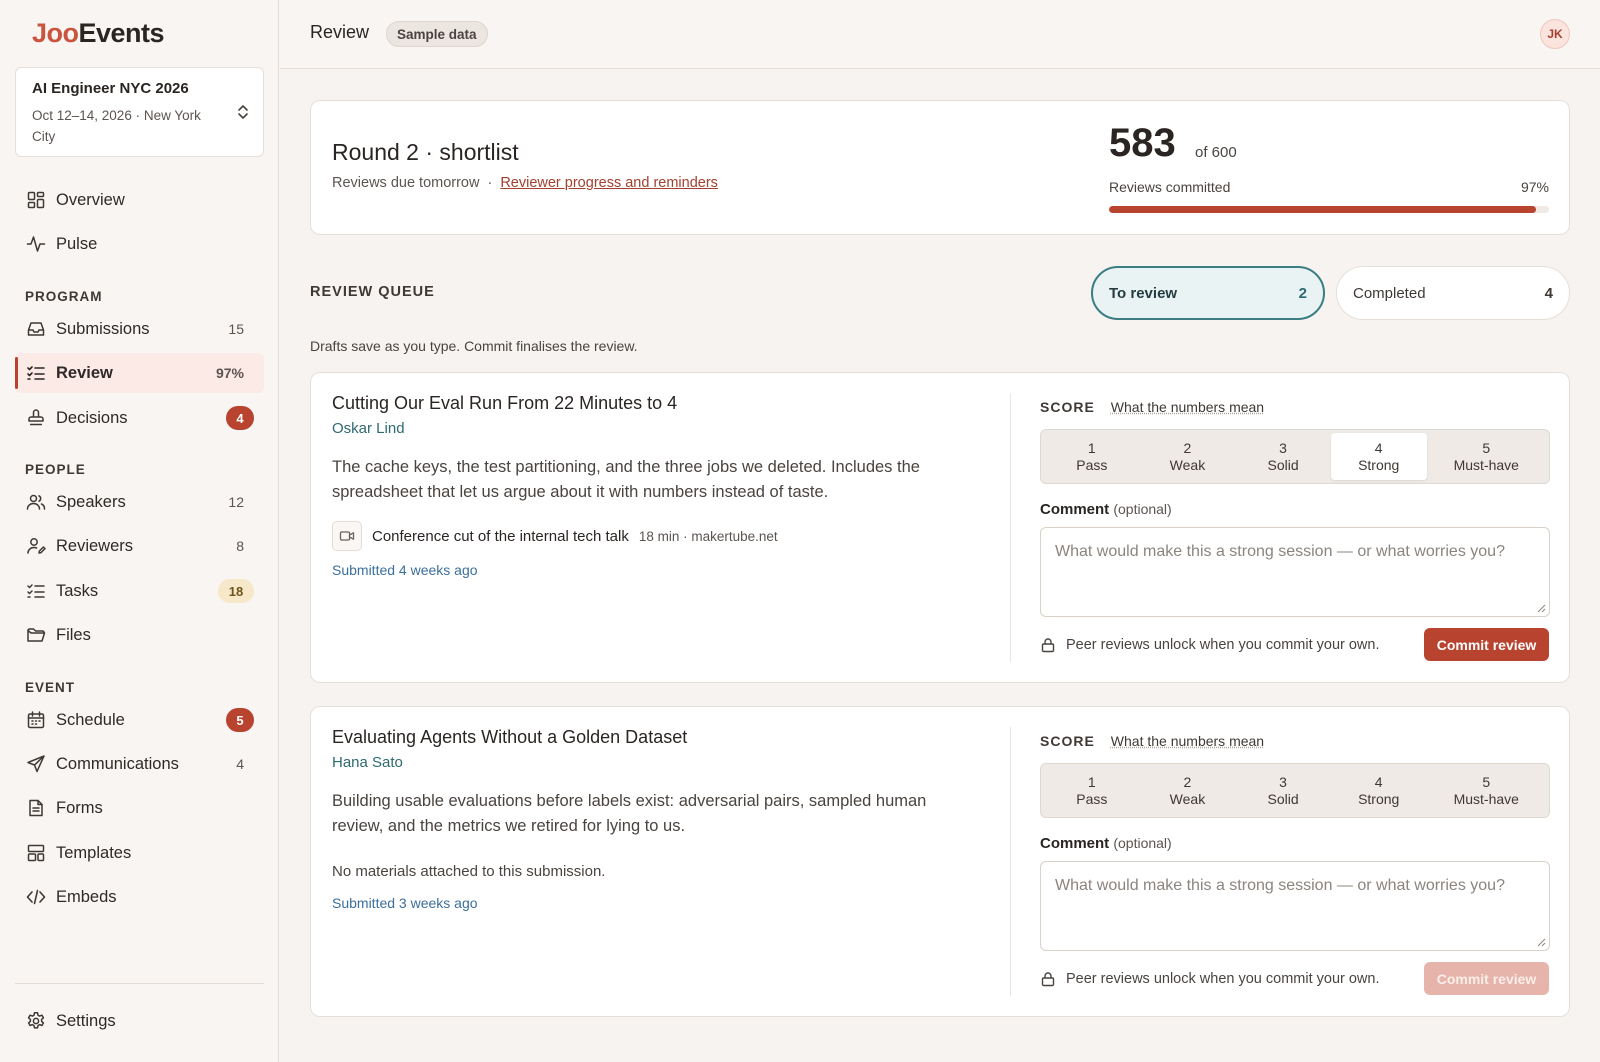 The image size is (1600, 1062). Describe the element at coordinates (139, 720) in the screenshot. I see `sidebar-item-schedule: Schedule 5` at that location.